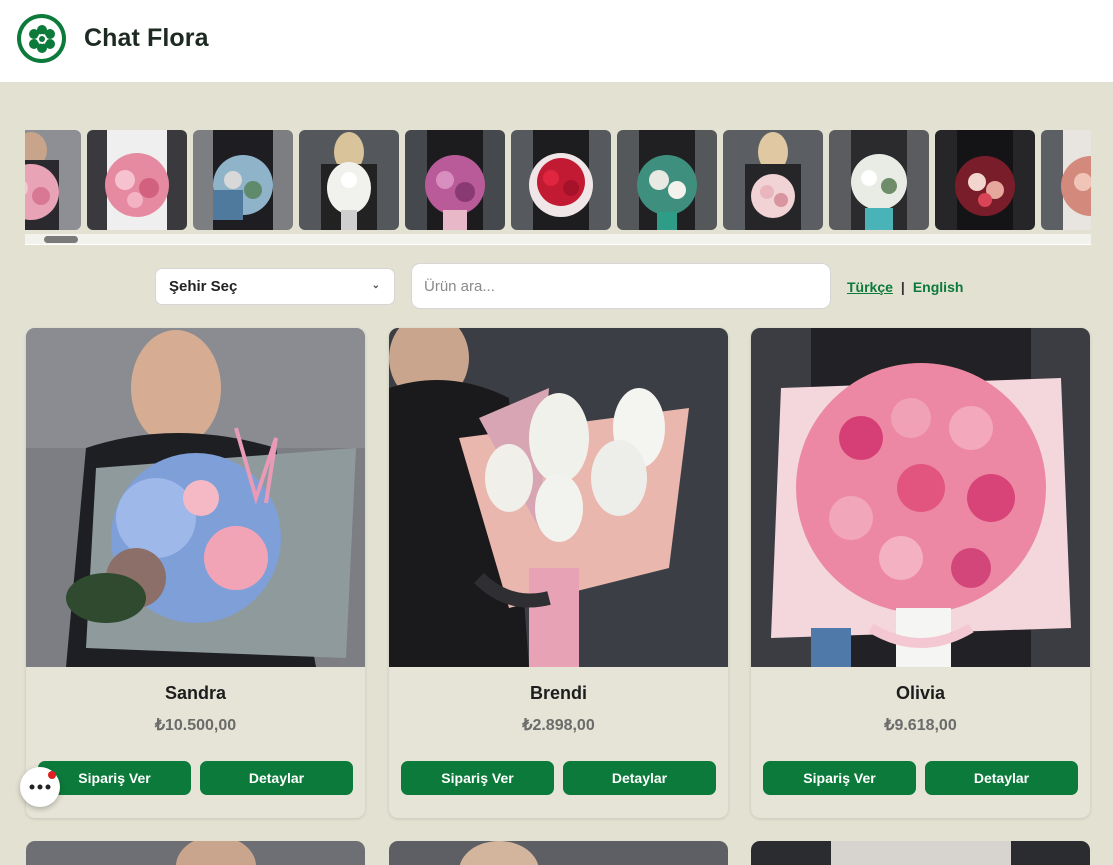  Describe the element at coordinates (556, 41) in the screenshot. I see `top-header: Chat Flora` at that location.